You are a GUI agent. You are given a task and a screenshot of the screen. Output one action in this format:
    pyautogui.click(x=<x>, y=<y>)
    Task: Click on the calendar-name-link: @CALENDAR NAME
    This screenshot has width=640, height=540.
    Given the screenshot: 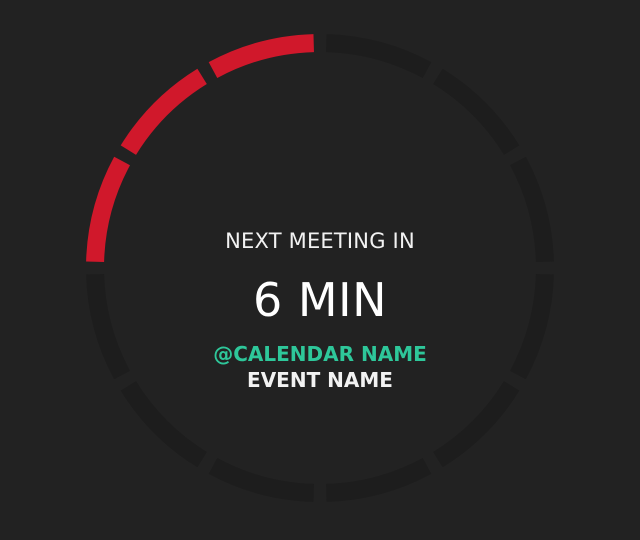 What is the action you would take?
    pyautogui.click(x=320, y=354)
    